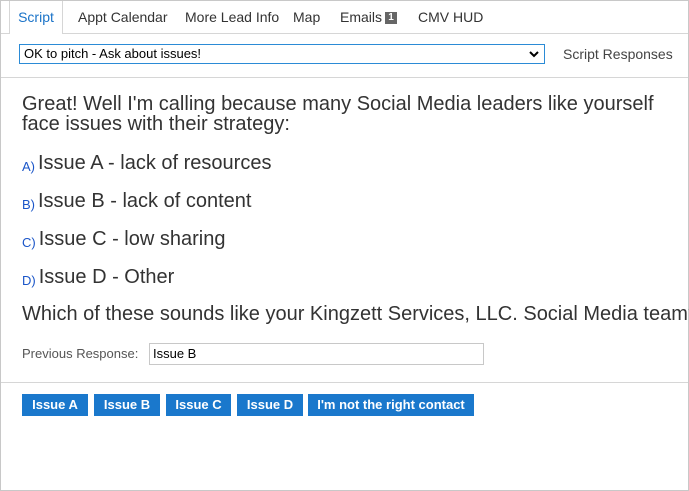  Describe the element at coordinates (391, 18) in the screenshot. I see `email-count-badge: 1` at that location.